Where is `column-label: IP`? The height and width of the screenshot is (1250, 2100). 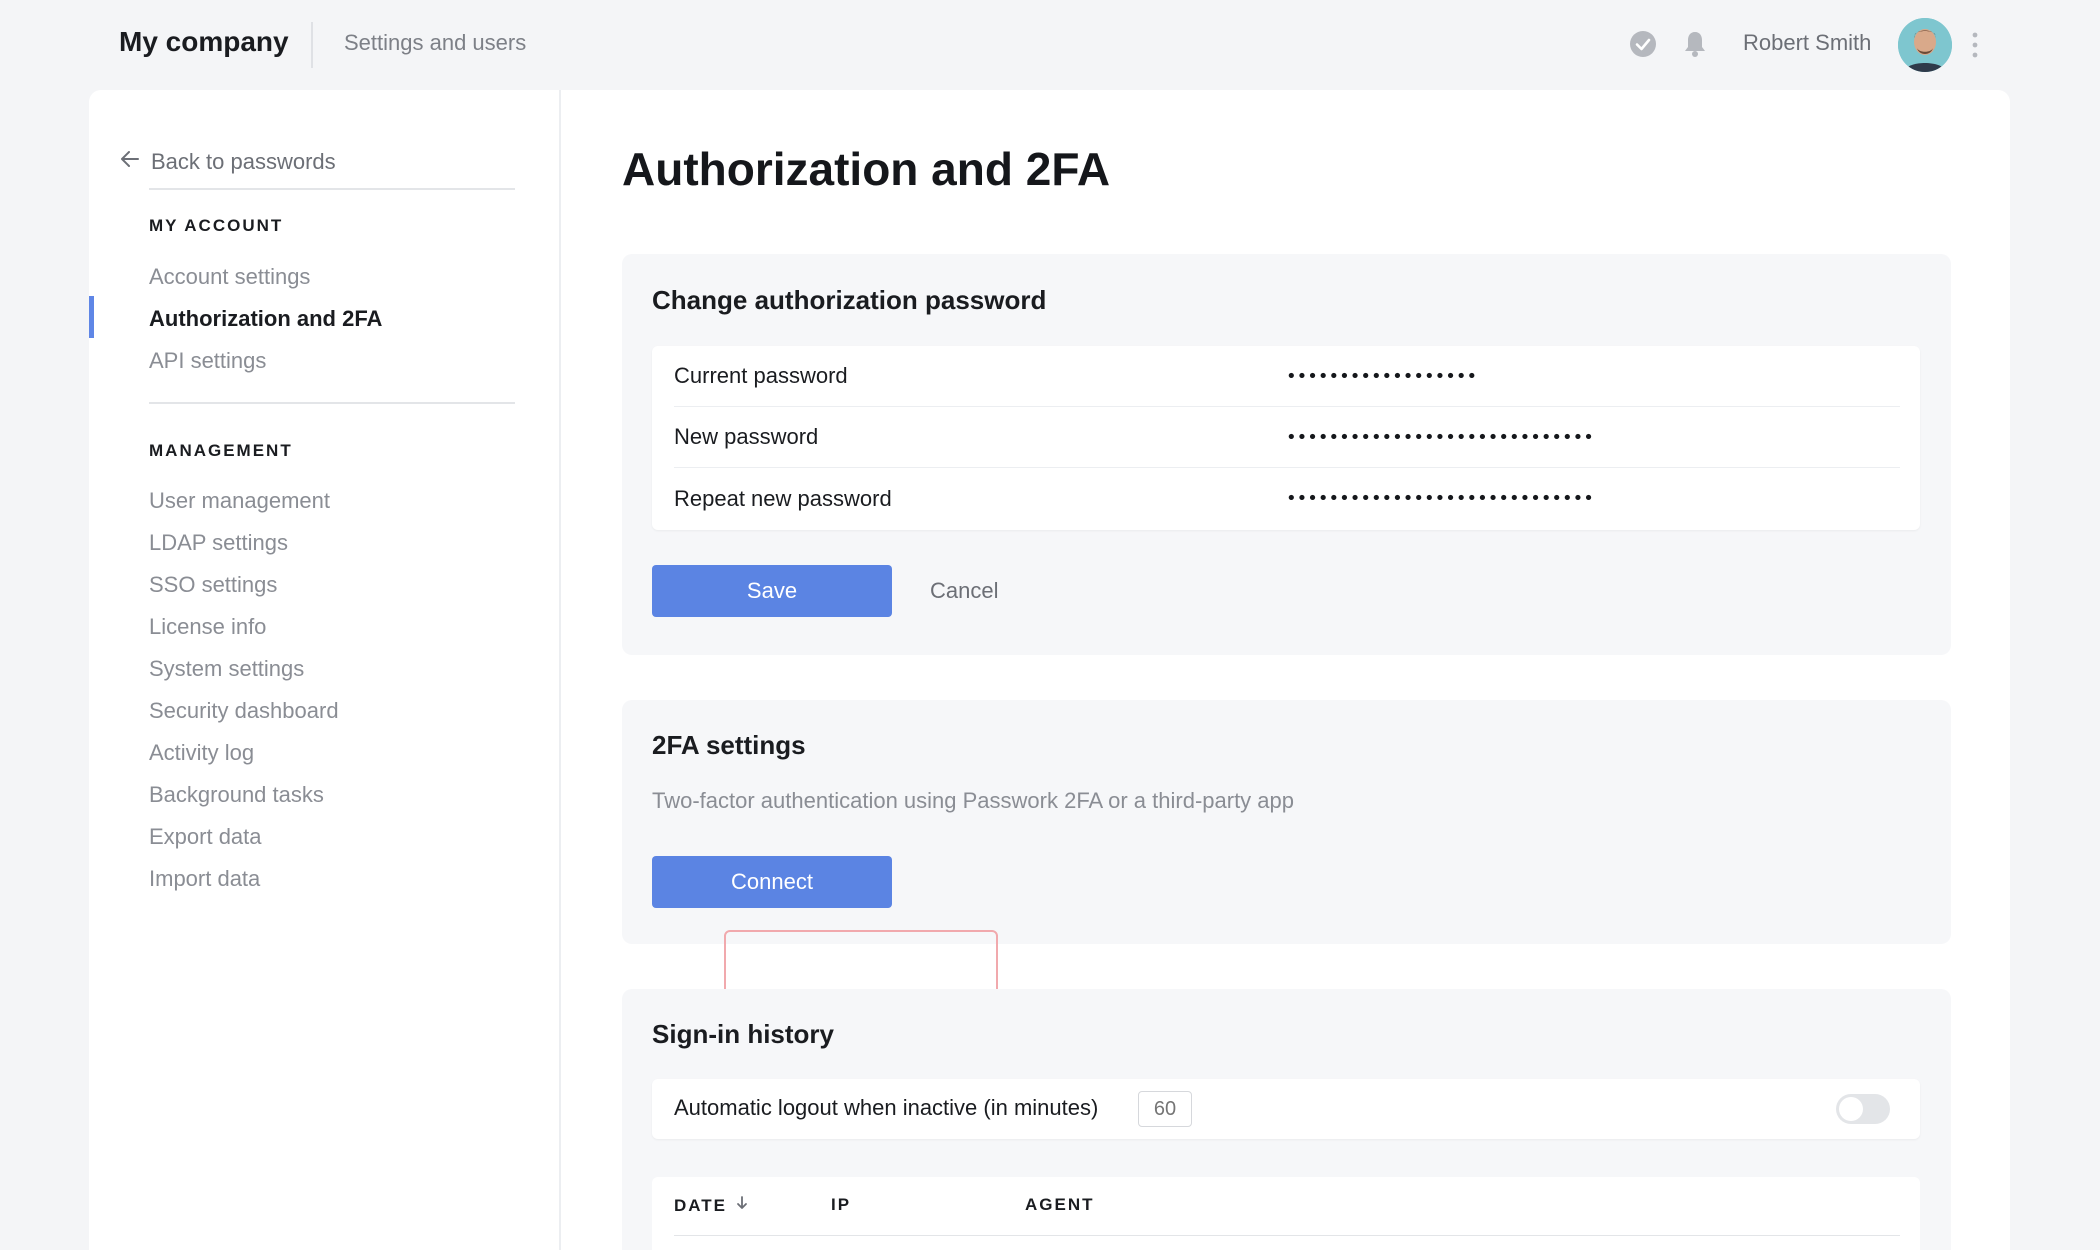
column-label: IP is located at coordinates (841, 1204).